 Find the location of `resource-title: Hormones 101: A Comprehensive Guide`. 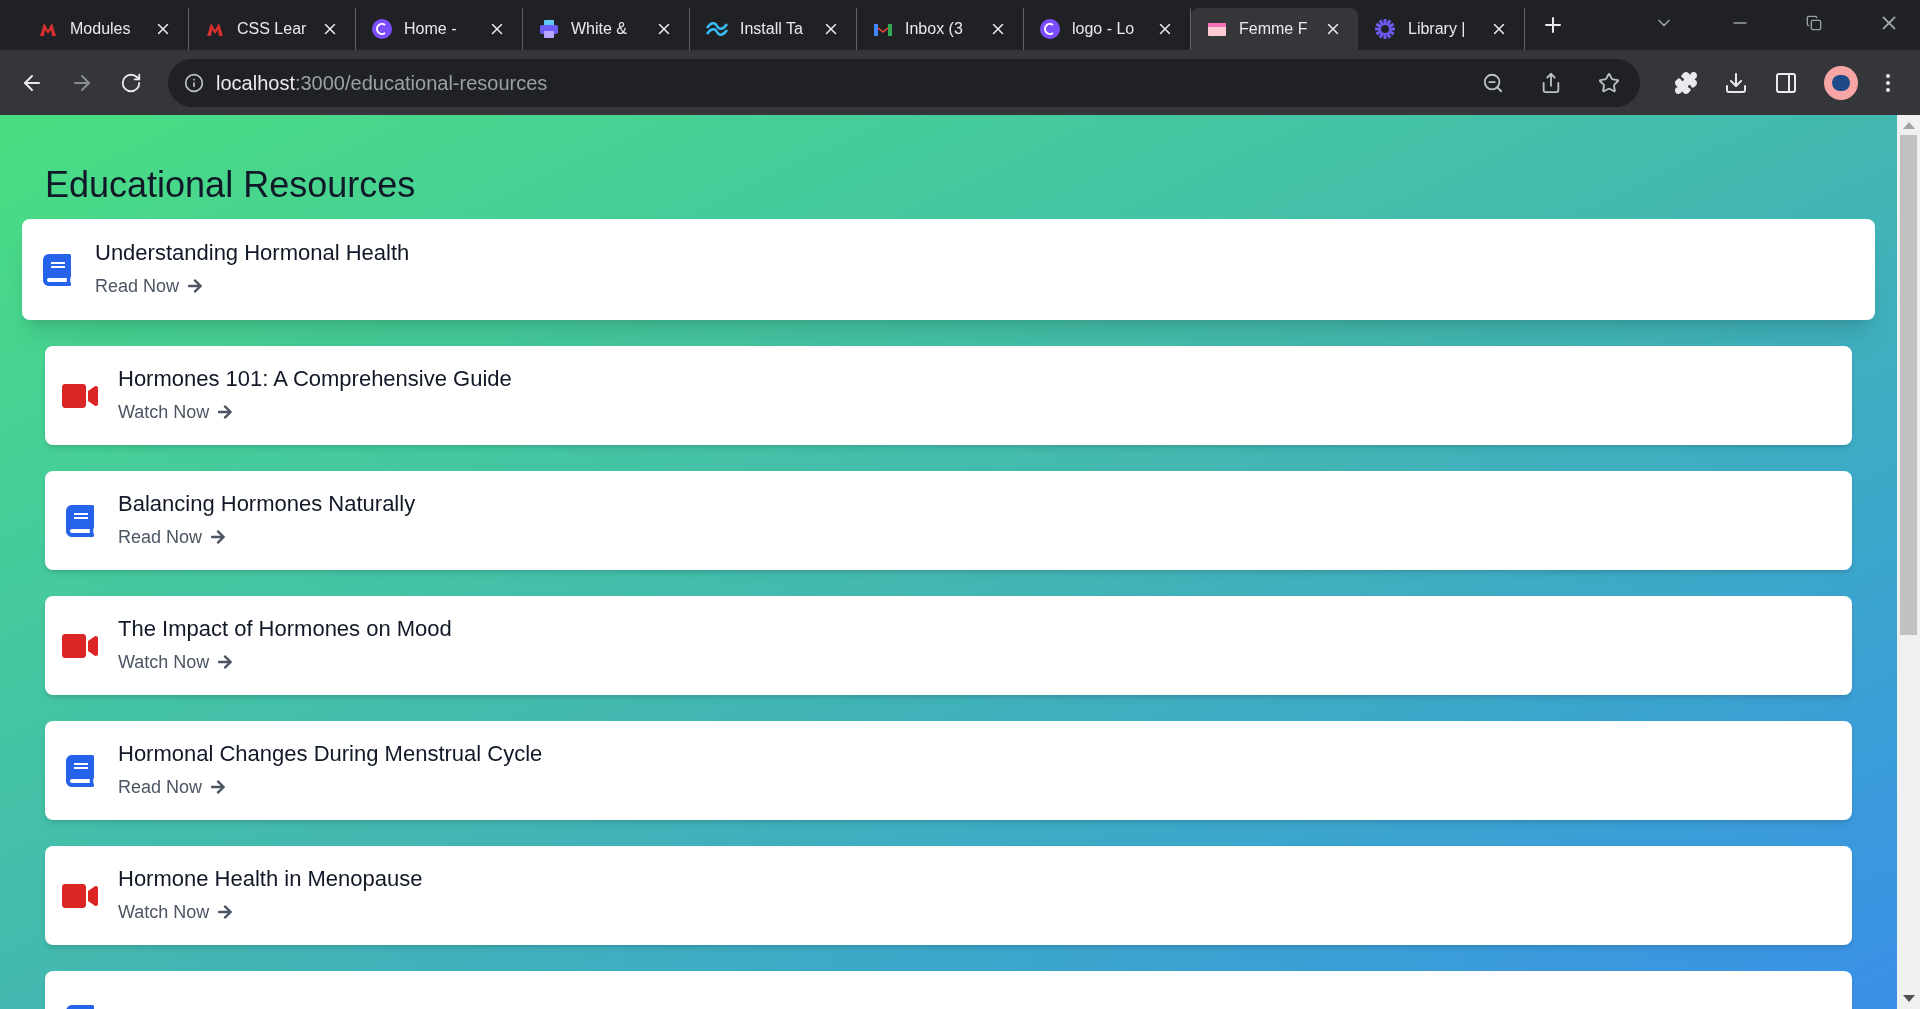

resource-title: Hormones 101: A Comprehensive Guide is located at coordinates (315, 379).